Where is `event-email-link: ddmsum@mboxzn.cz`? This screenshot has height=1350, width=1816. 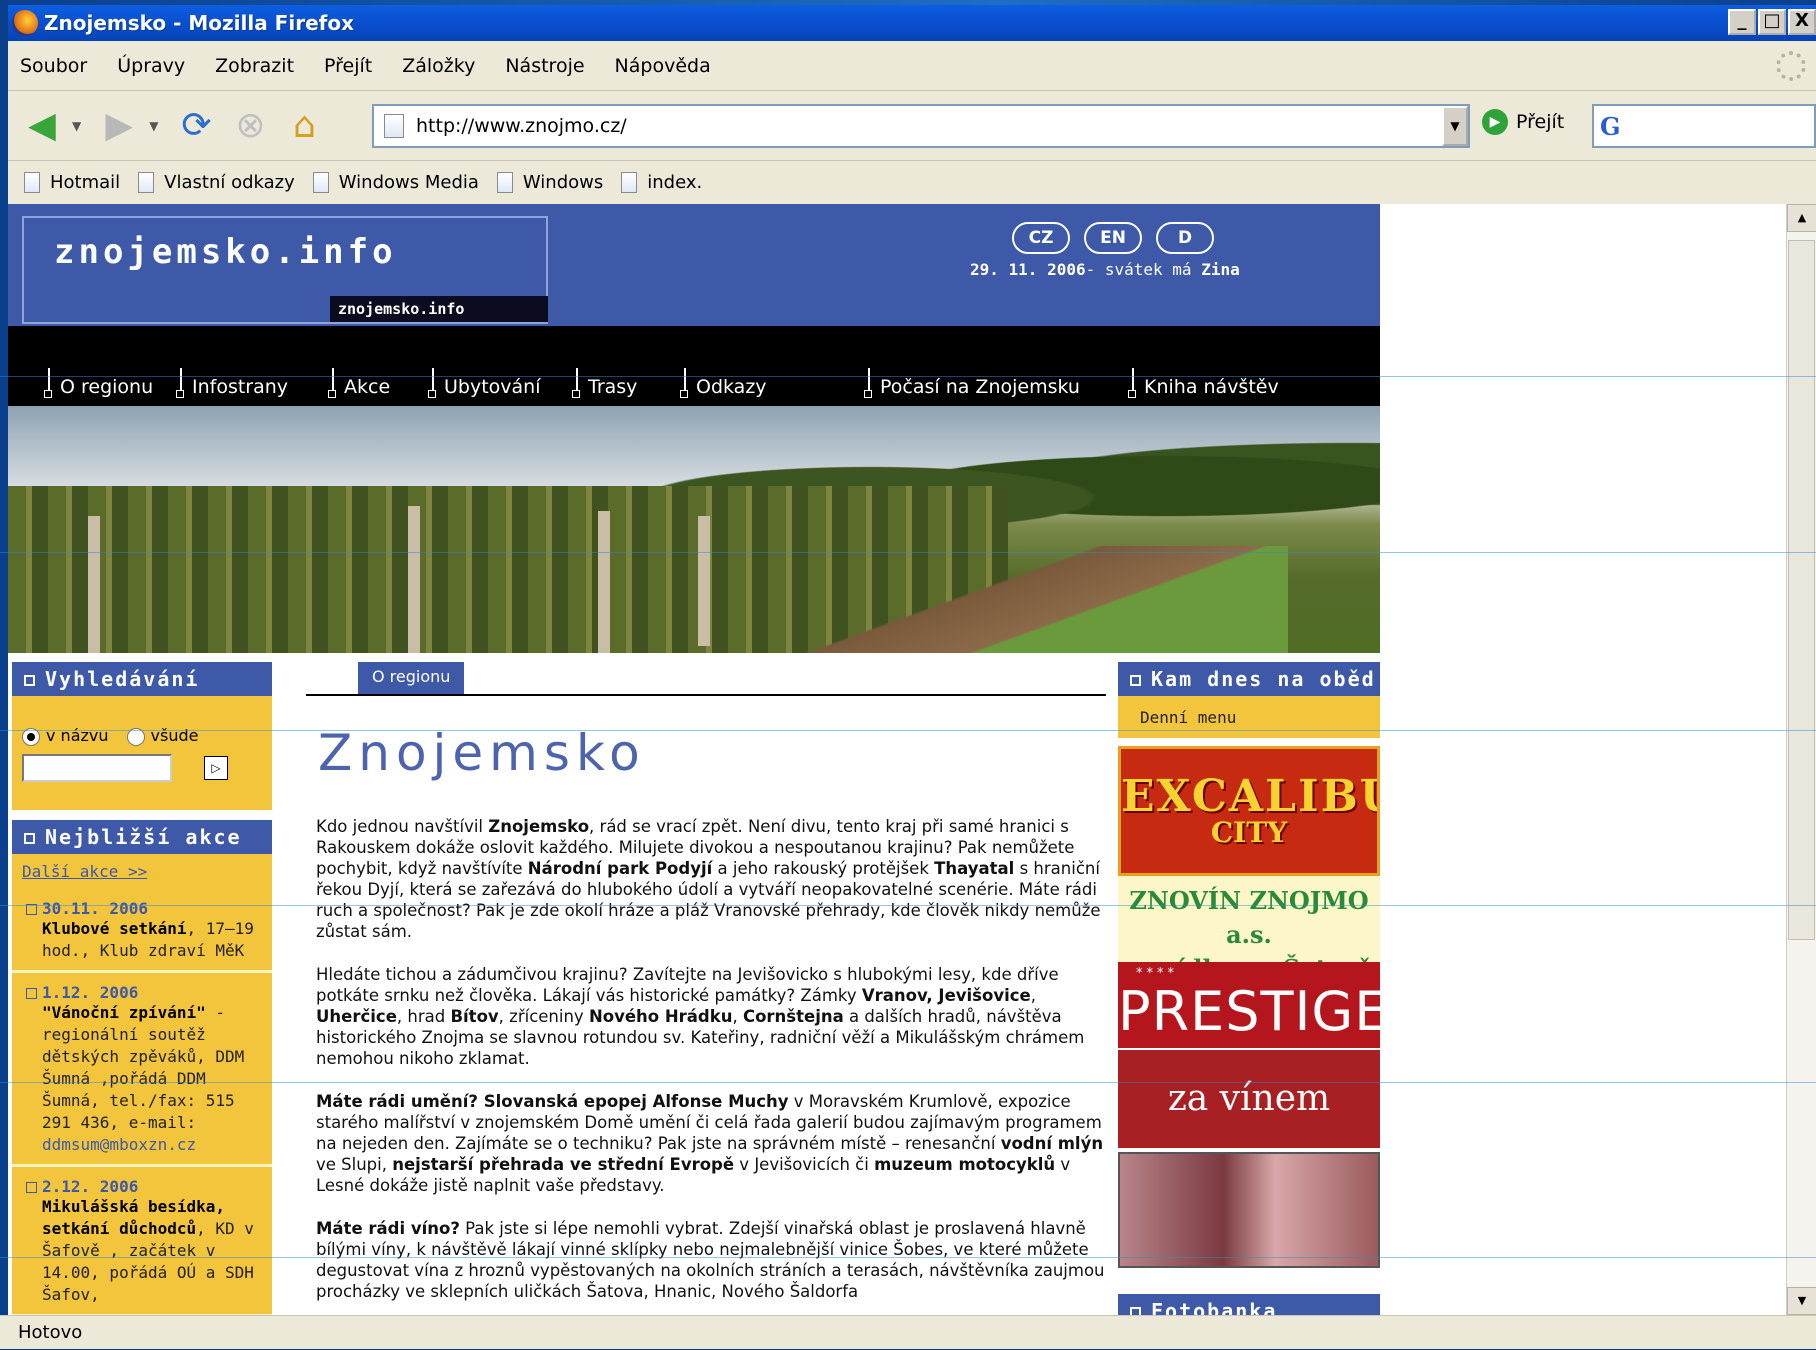
event-email-link: ddmsum@mboxzn.cz is located at coordinates (119, 1144).